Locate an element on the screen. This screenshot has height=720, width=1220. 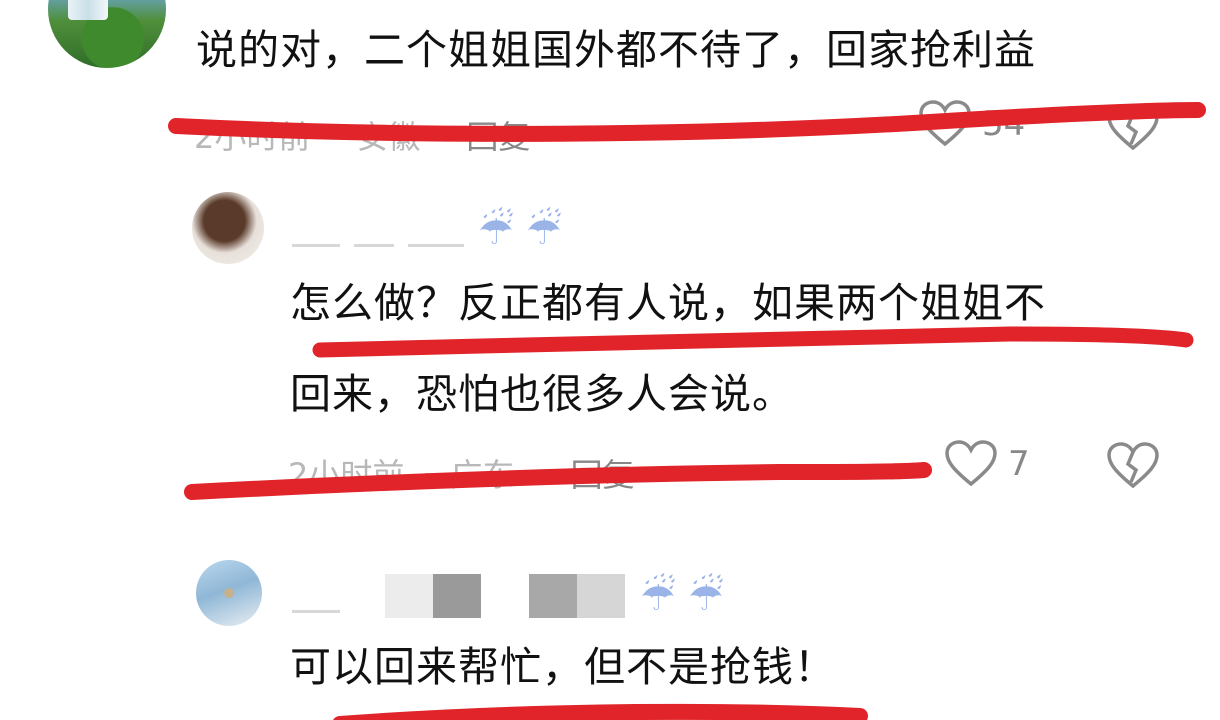
comment-meta: 2小时前 安徽 回复 is located at coordinates (385, 135).